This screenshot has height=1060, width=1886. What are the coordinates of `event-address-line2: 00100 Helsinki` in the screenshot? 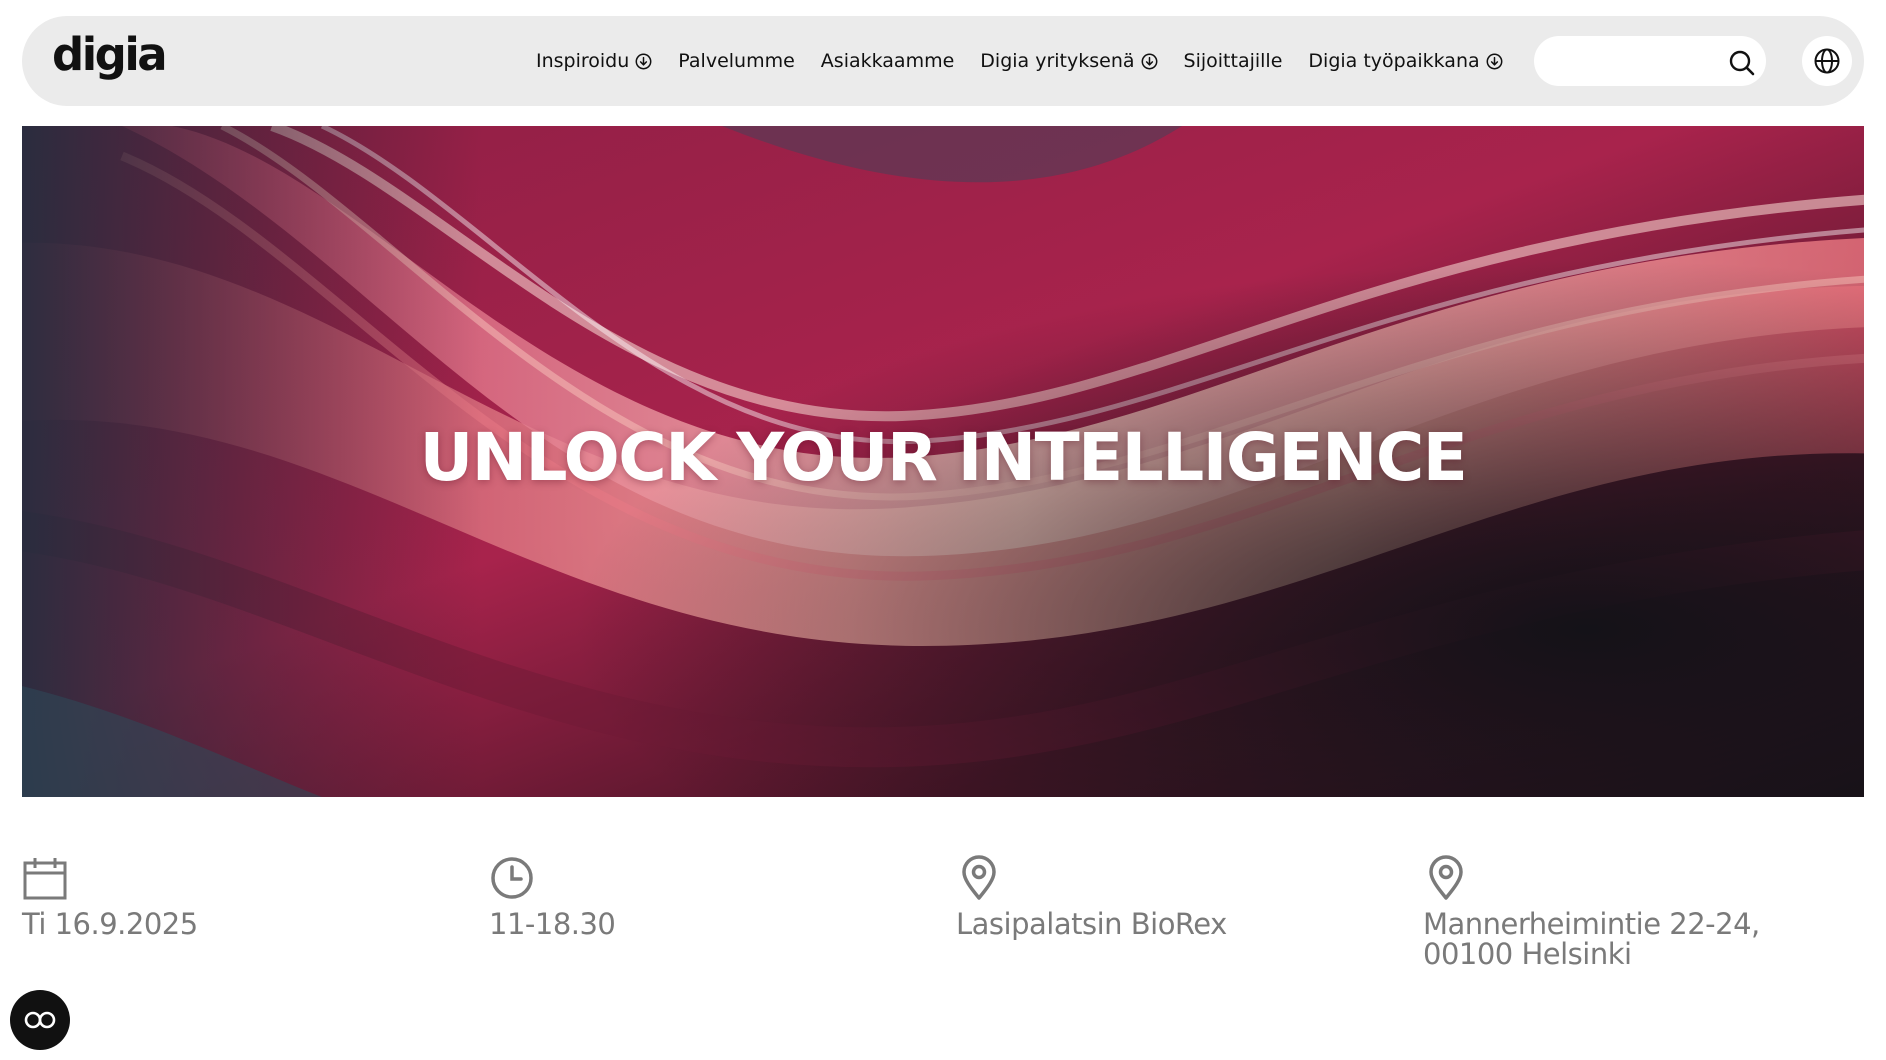 It's located at (1527, 954).